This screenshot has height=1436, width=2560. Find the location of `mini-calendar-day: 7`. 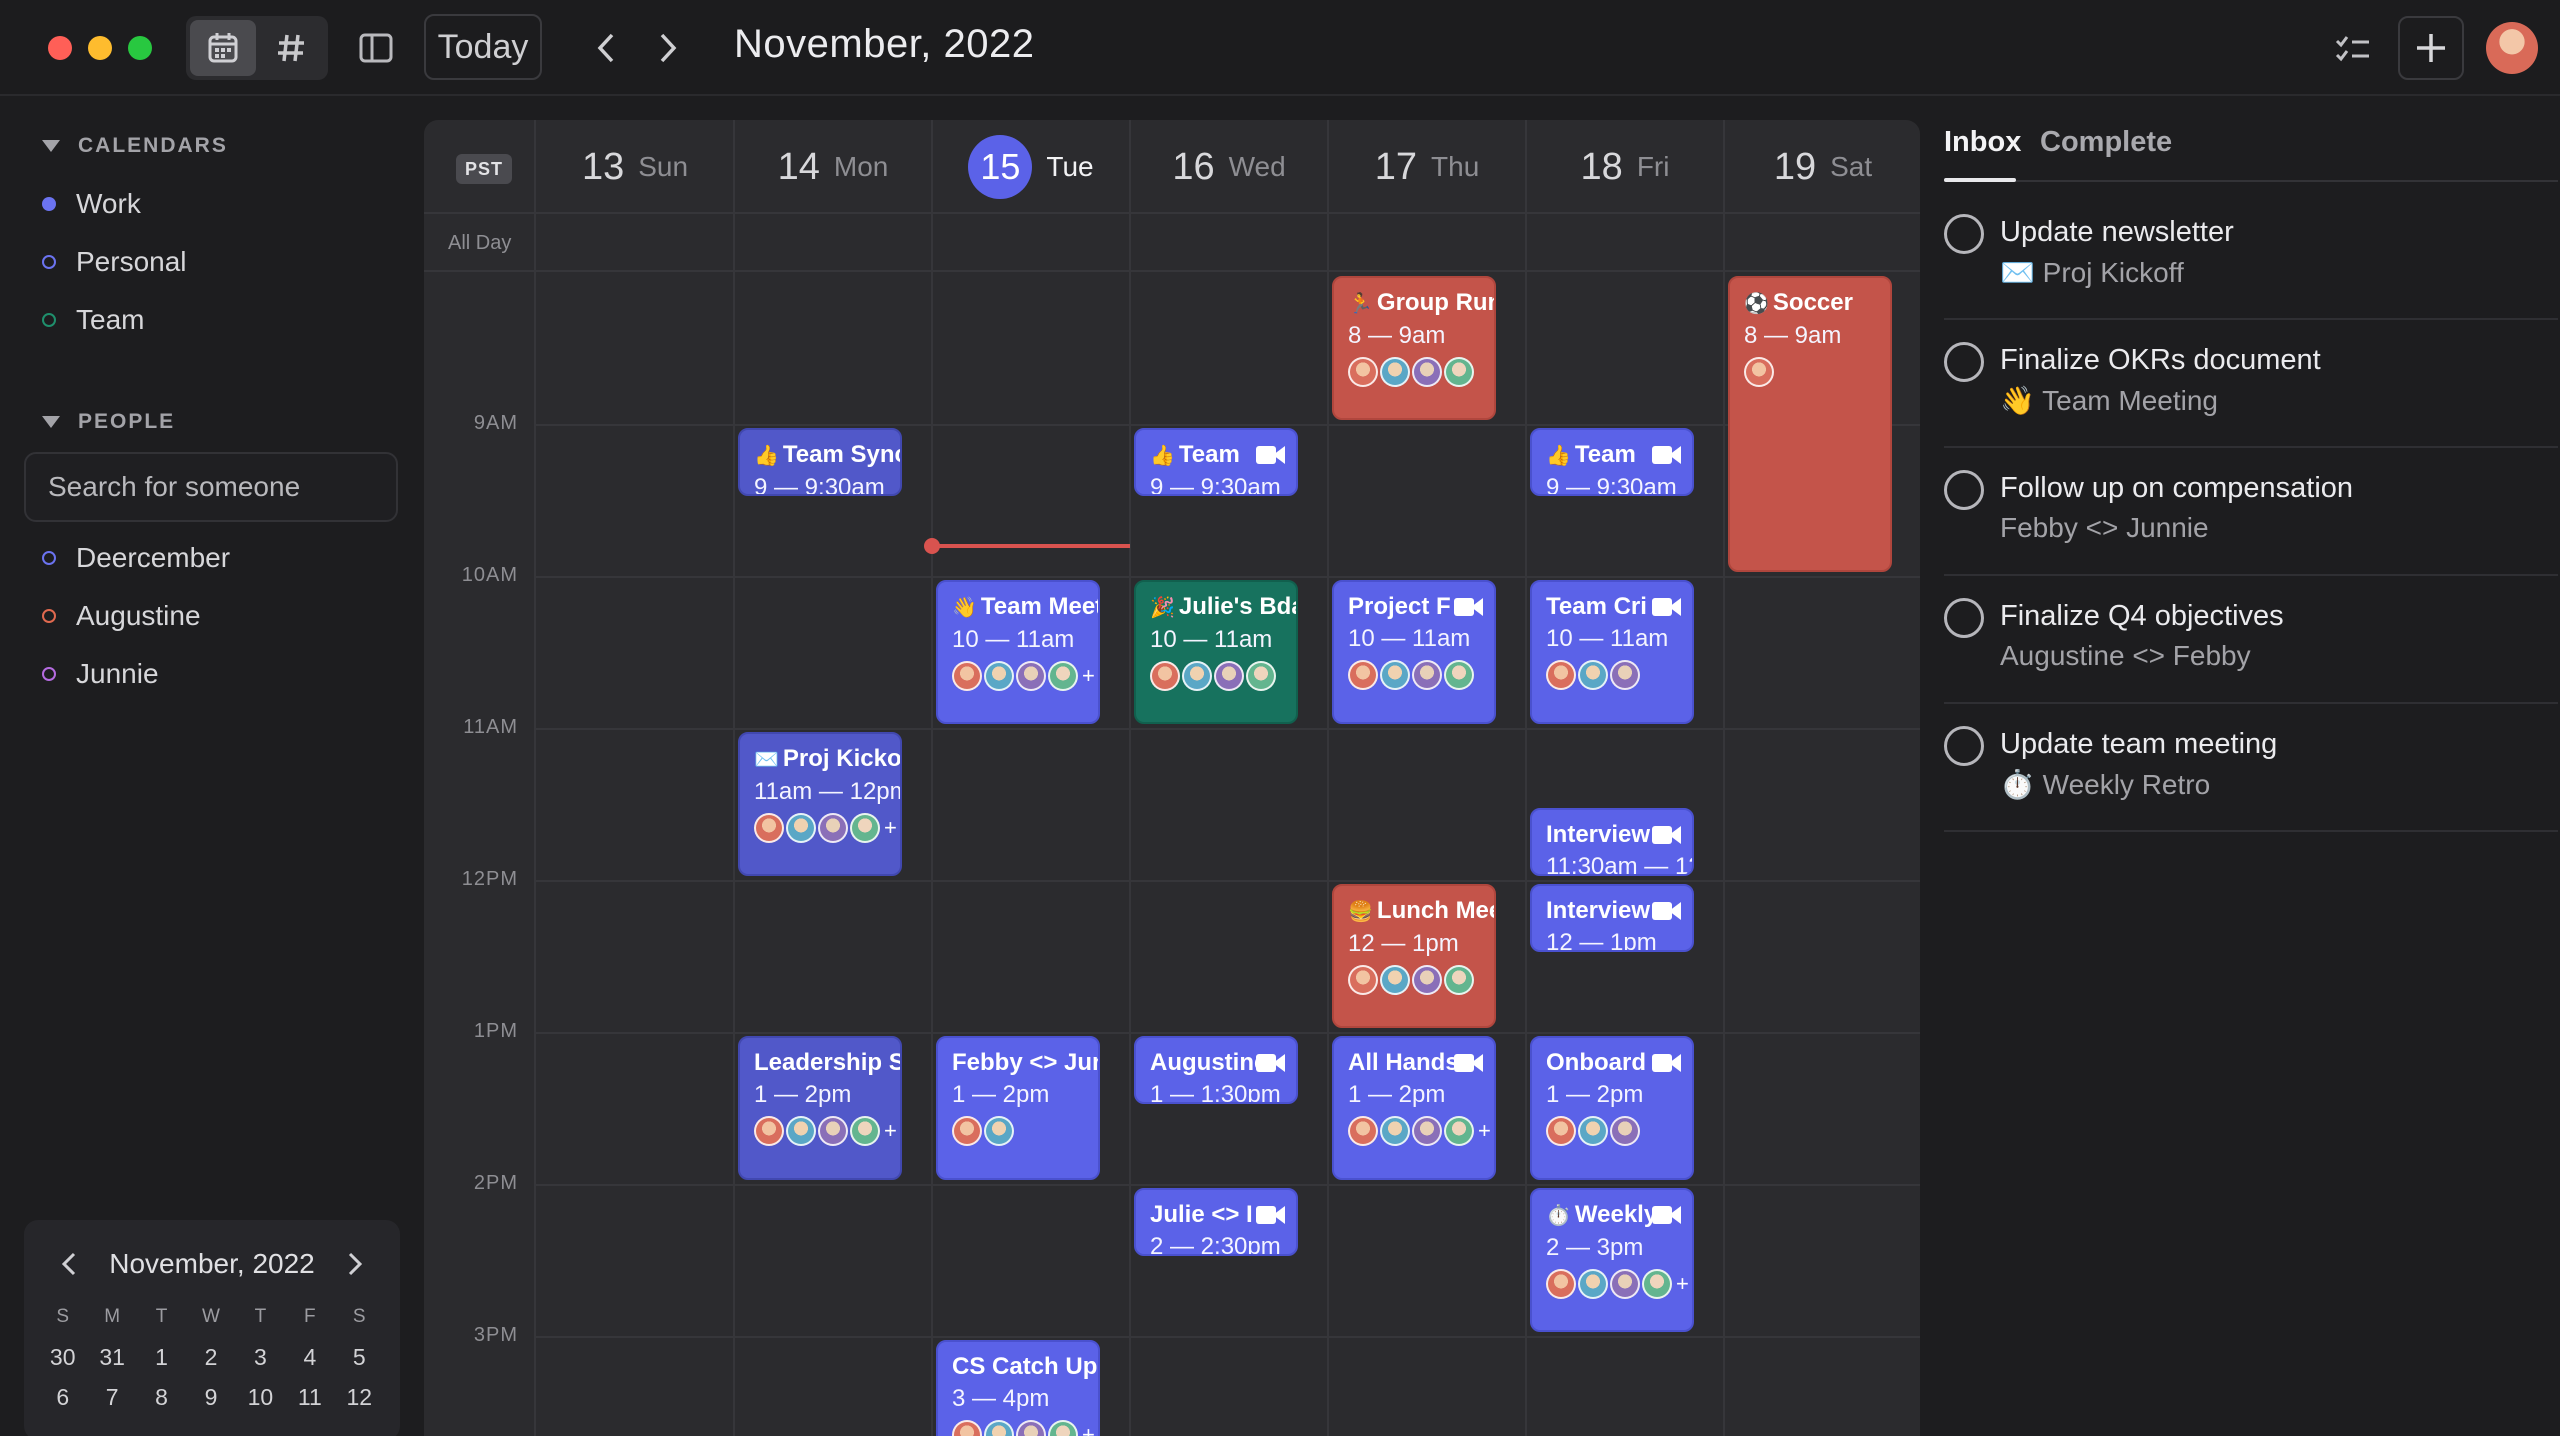

mini-calendar-day: 7 is located at coordinates (111, 1397).